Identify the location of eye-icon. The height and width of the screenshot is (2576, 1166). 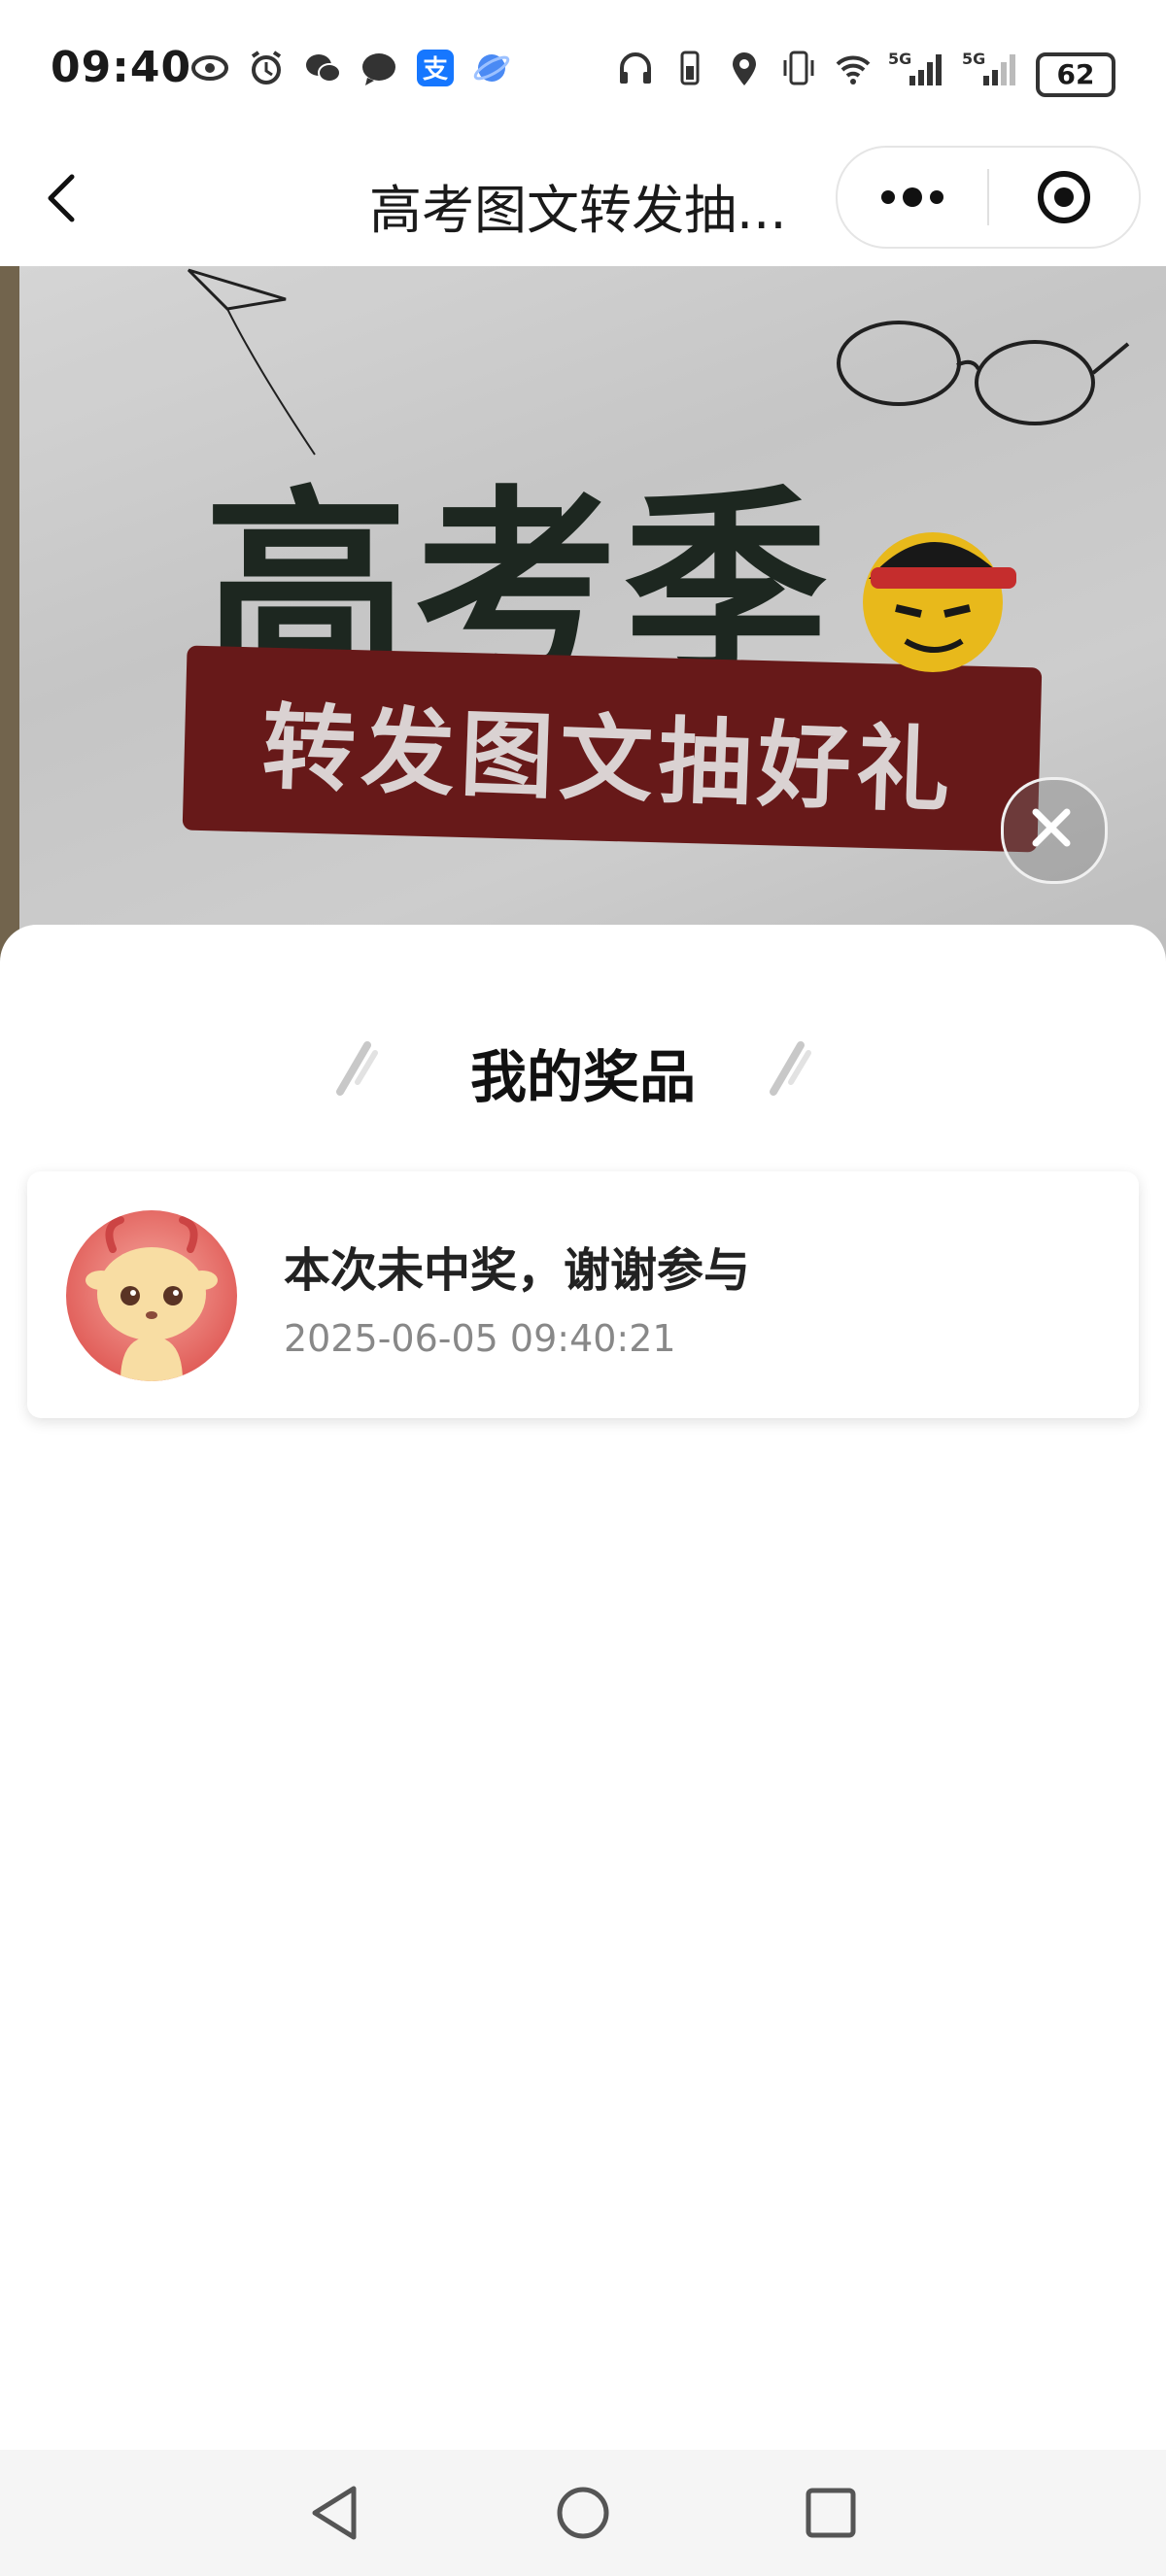
(209, 68).